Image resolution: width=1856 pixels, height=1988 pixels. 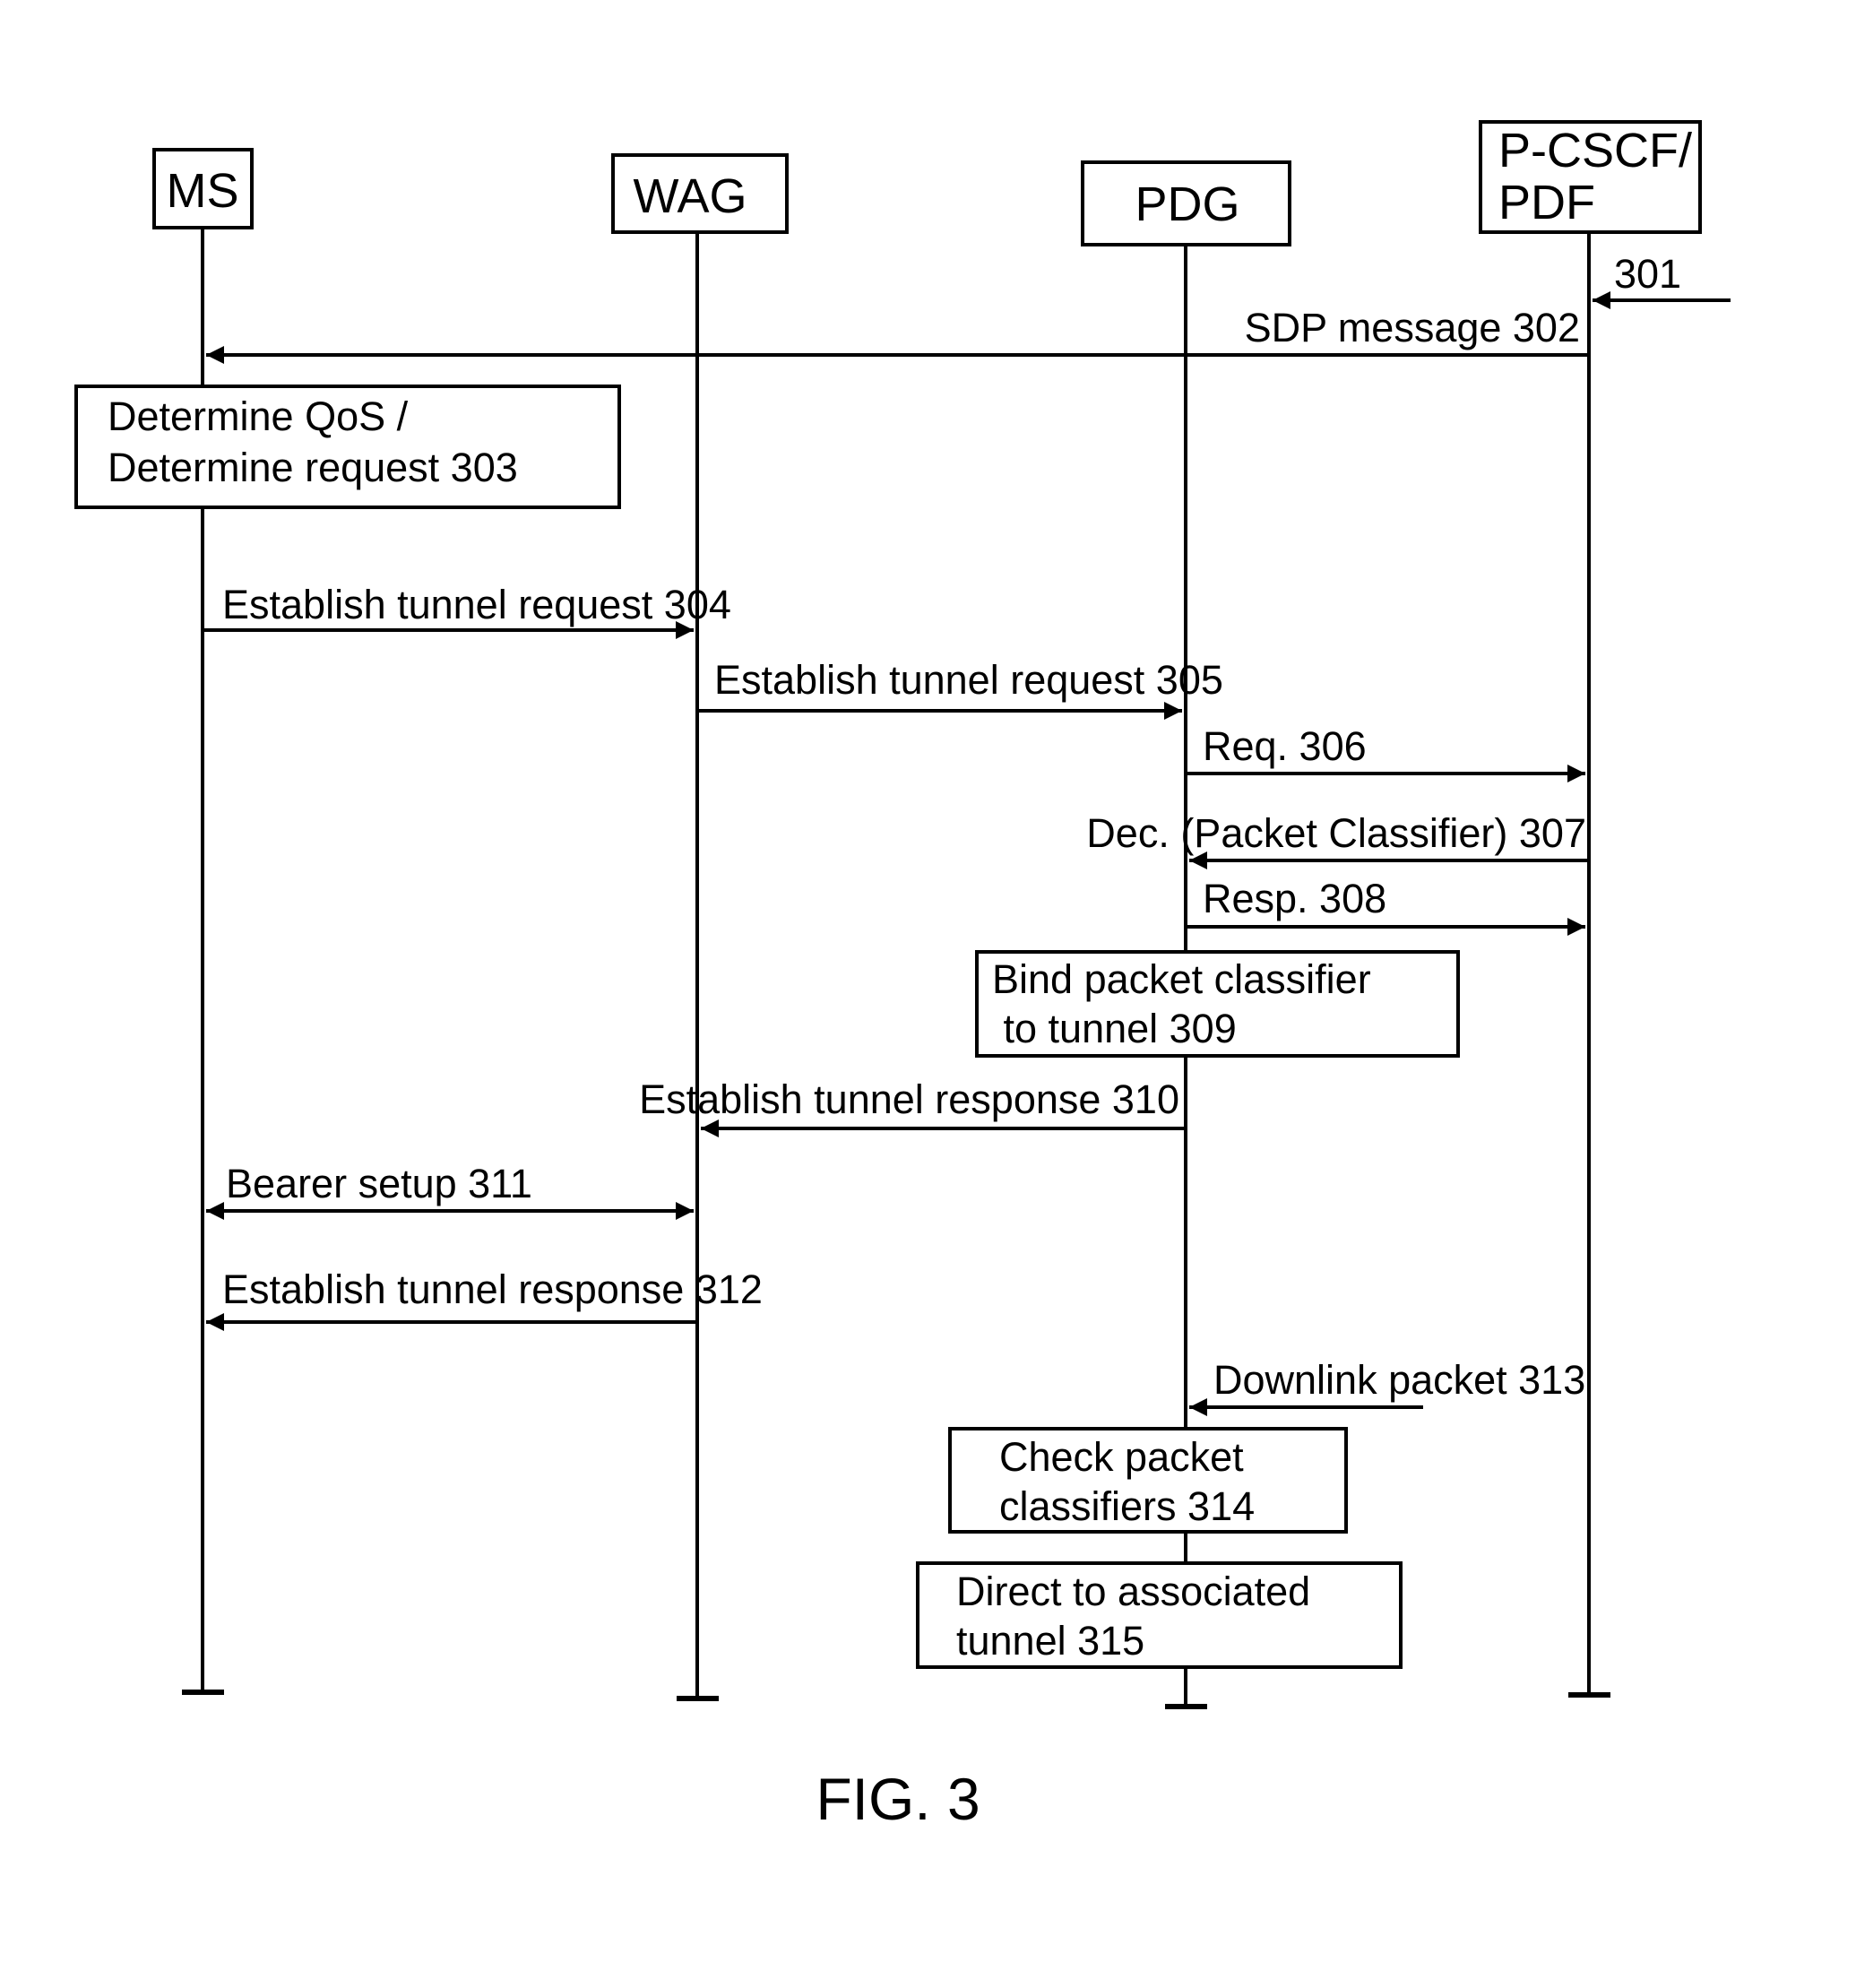 I want to click on process-box-314-line1: Check packet, so click(x=1121, y=1457).